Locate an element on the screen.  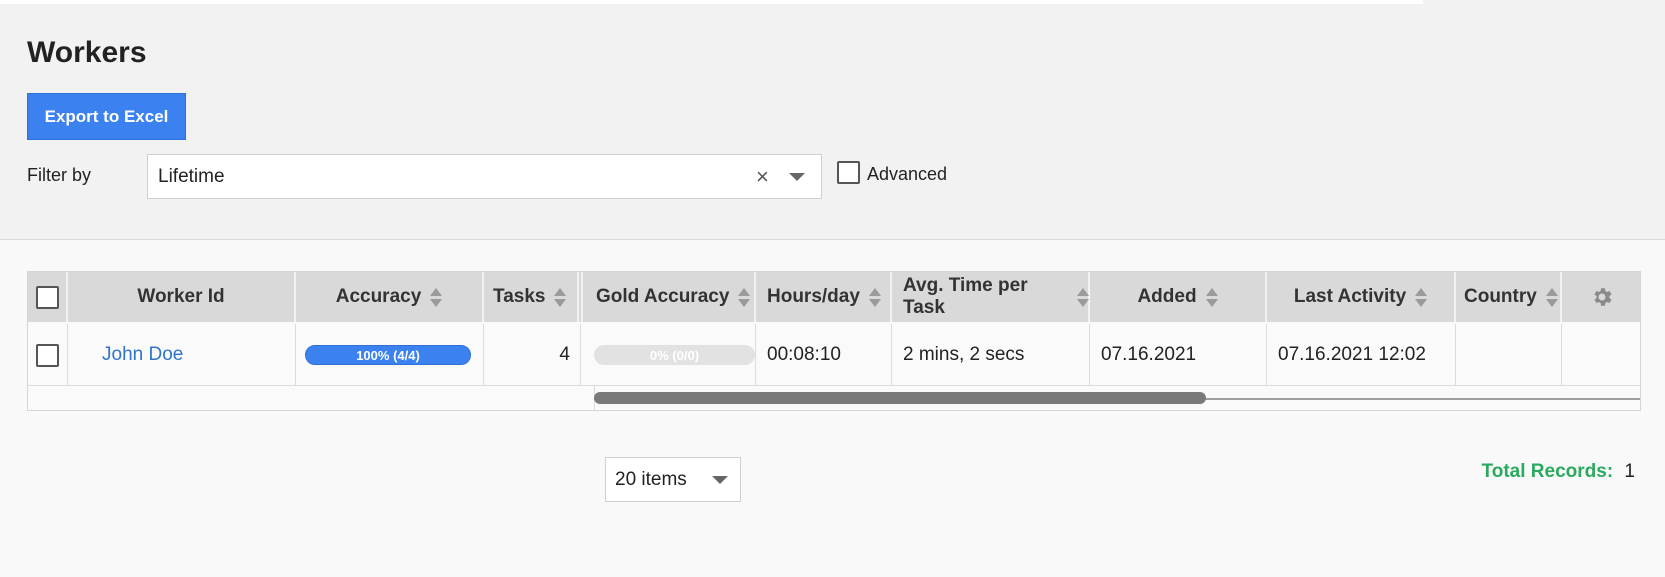
row-select-cell is located at coordinates (48, 355).